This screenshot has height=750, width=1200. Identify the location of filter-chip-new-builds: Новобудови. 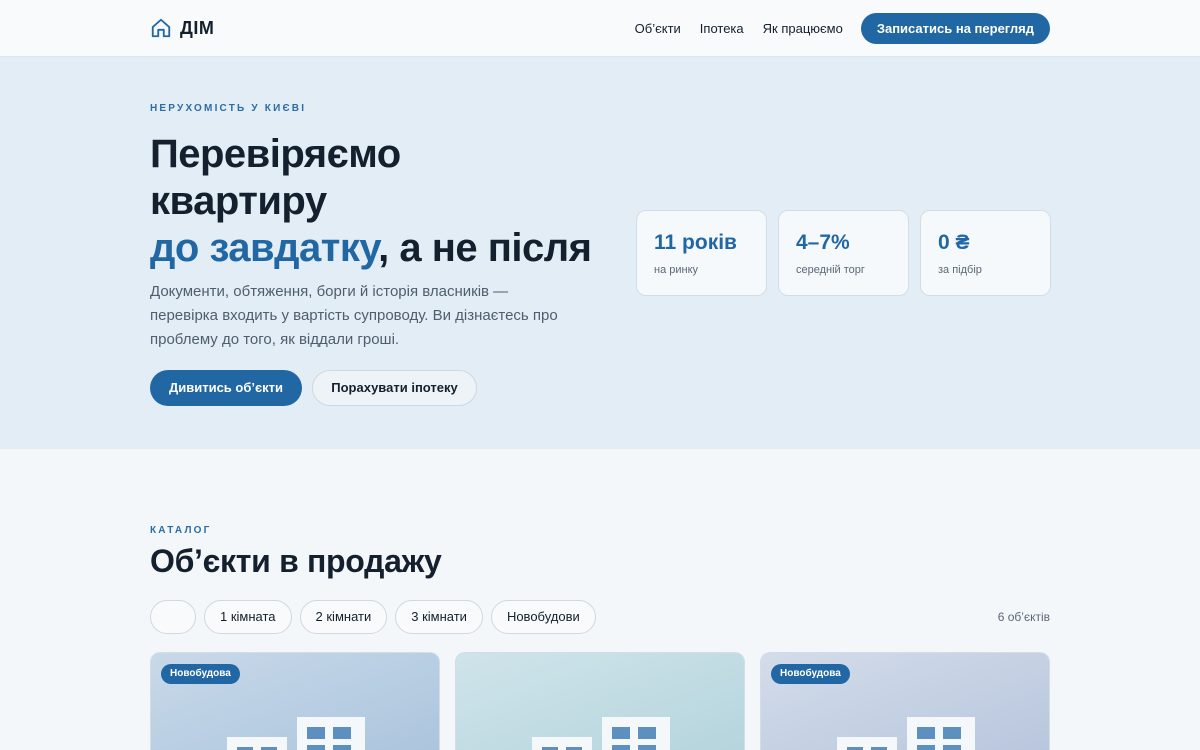
(543, 617).